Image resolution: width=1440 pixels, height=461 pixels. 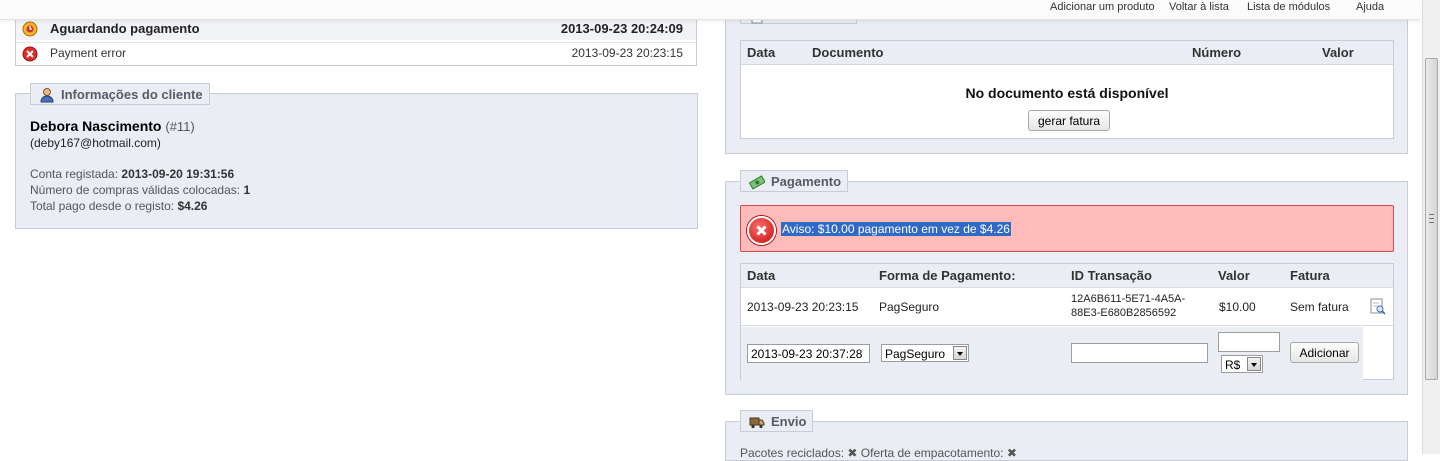 What do you see at coordinates (1234, 275) in the screenshot?
I see `col-amount: Valor` at bounding box center [1234, 275].